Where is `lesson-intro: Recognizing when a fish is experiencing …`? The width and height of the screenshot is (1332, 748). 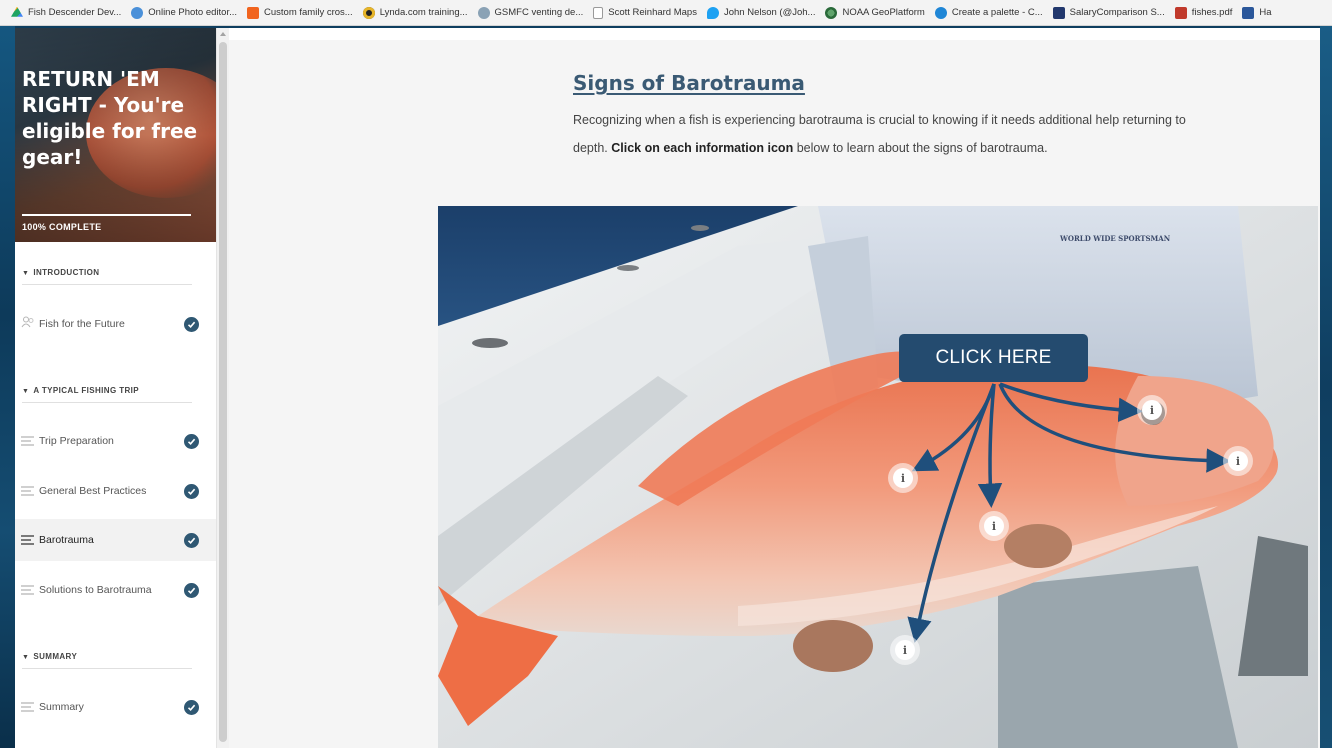
lesson-intro: Recognizing when a fish is experiencing … is located at coordinates (879, 134).